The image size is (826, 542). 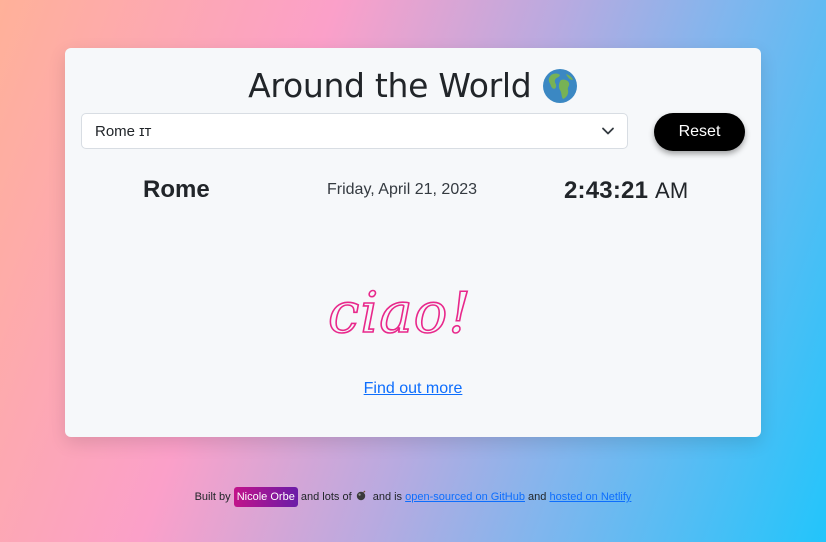 I want to click on chevron-down-icon, so click(x=608, y=131).